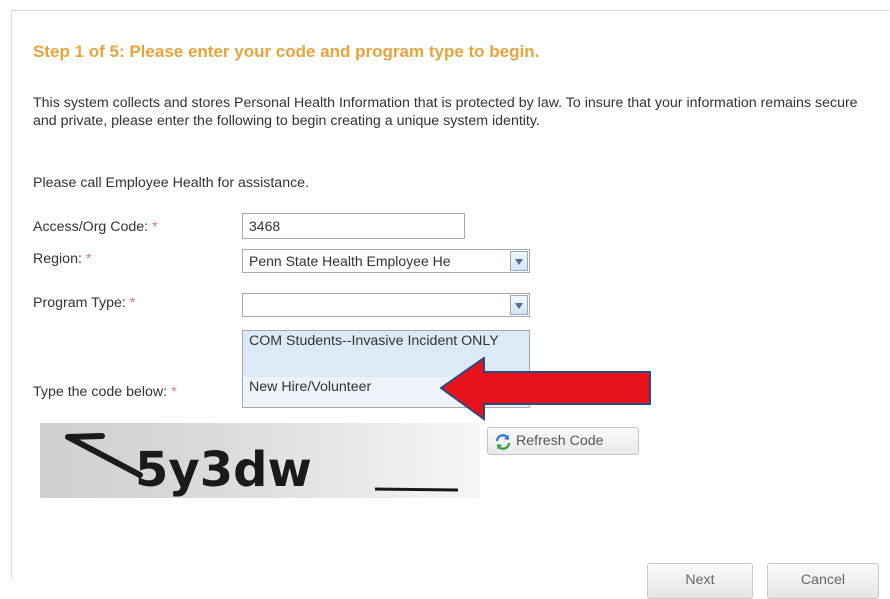 The height and width of the screenshot is (599, 890). Describe the element at coordinates (386, 305) in the screenshot. I see `program-type-select` at that location.